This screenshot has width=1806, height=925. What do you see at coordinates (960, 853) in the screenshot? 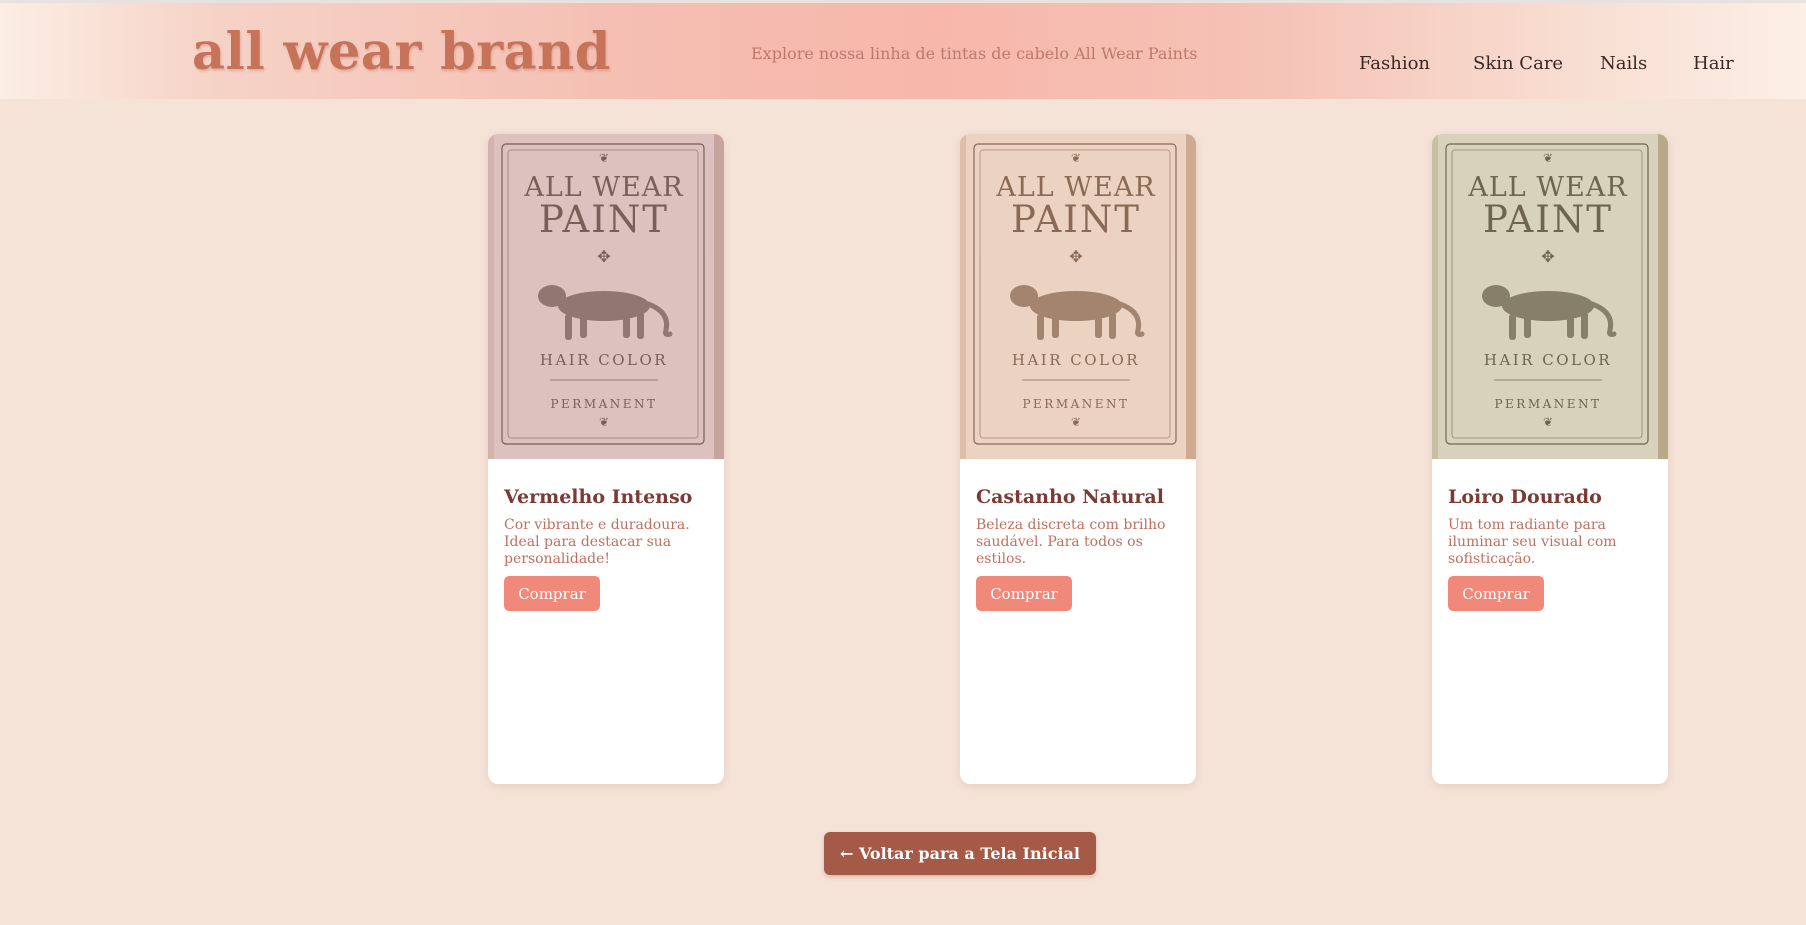
I see `back-to-home-button: ← Voltar para a Tela Inicial` at bounding box center [960, 853].